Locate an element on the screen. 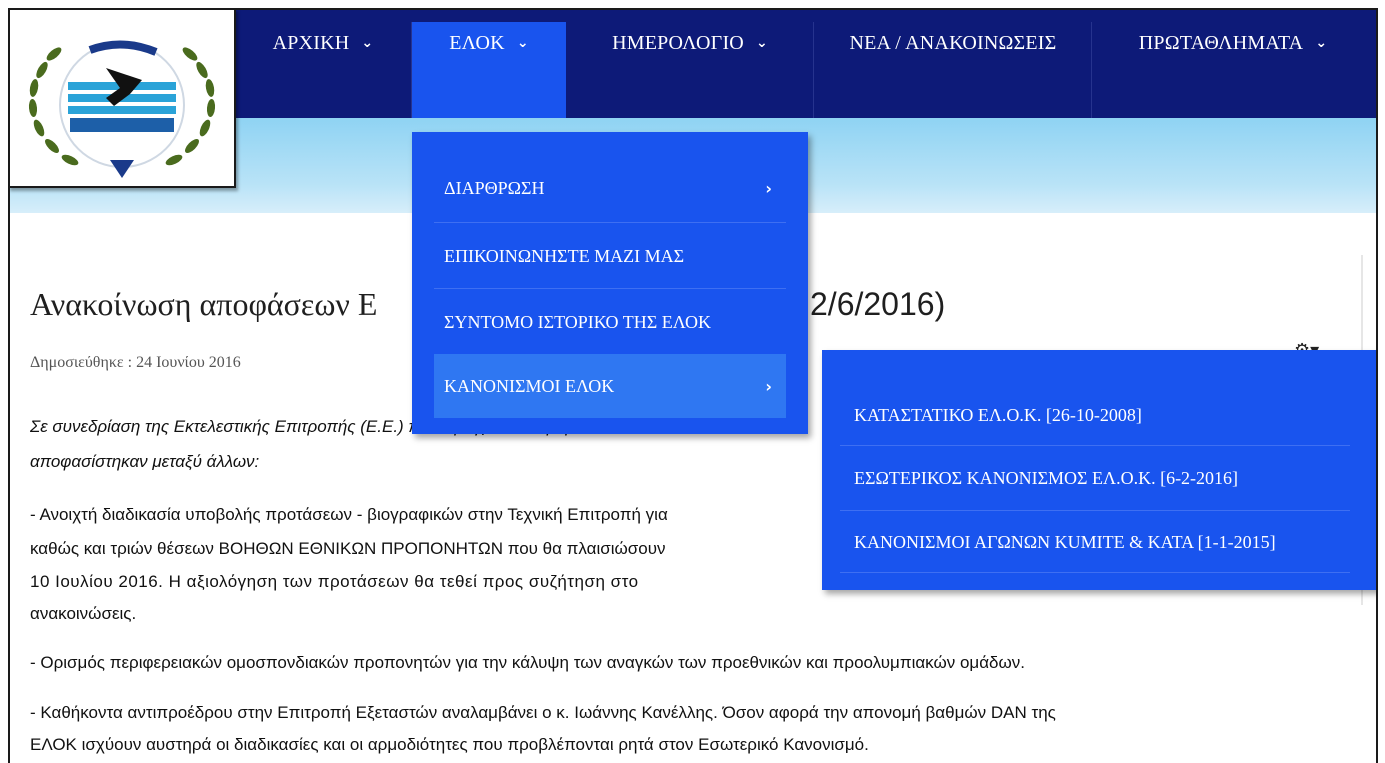 The height and width of the screenshot is (763, 1385). menu-item-contact-label: ΕΠΙΚΟΙΝΩΝΗΣΤΕ ΜΑΖΙ ΜΑΣ is located at coordinates (564, 255).